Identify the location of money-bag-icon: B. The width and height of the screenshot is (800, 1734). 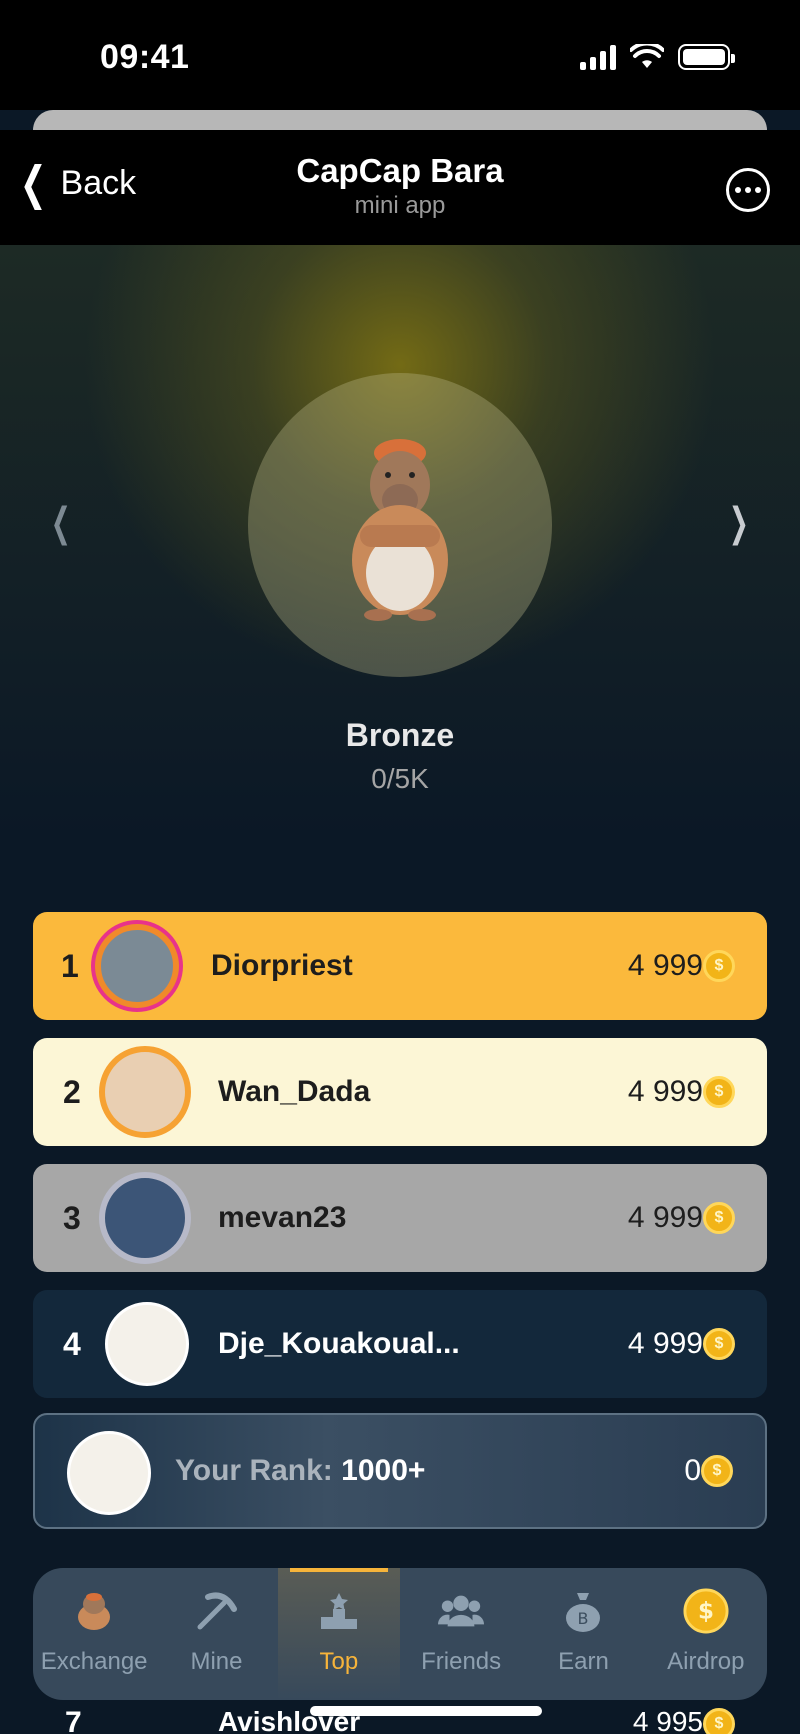
(583, 1611).